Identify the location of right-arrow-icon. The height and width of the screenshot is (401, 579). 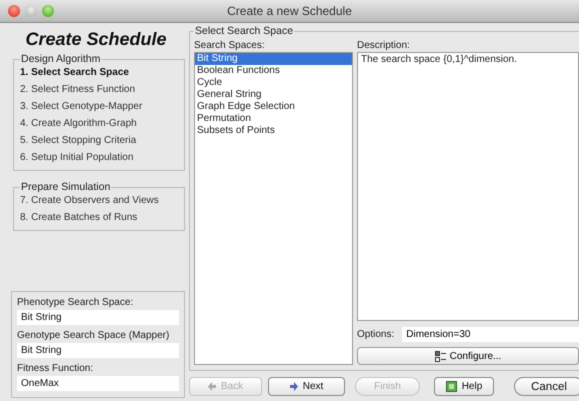
(294, 386).